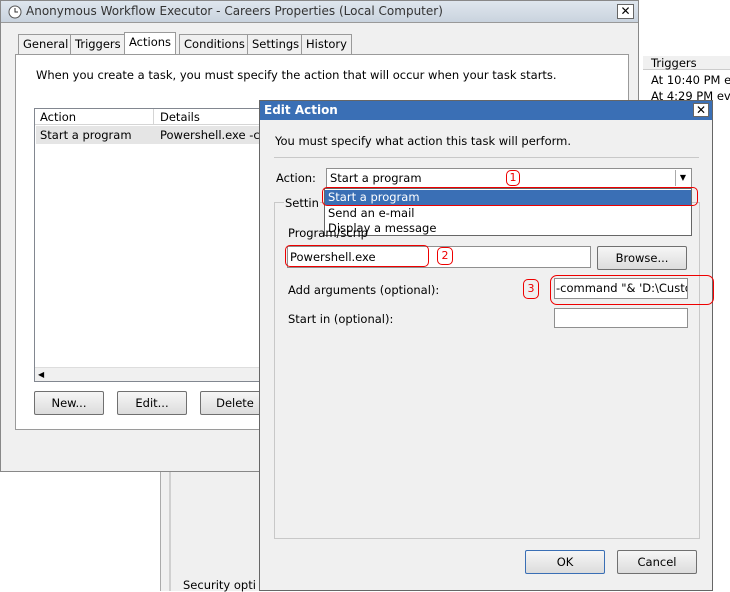 This screenshot has height=592, width=730. Describe the element at coordinates (531, 289) in the screenshot. I see `annotation-marker-3: 3` at that location.